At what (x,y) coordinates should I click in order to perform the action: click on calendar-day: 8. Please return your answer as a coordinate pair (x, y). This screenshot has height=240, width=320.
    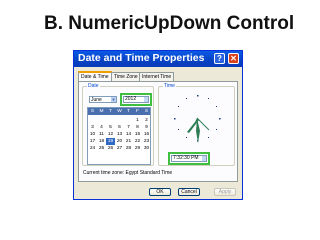
    Looking at the image, I should click on (137, 127).